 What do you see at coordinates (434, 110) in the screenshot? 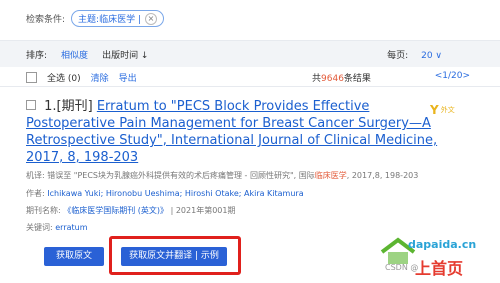
I see `badge-letter: Y` at bounding box center [434, 110].